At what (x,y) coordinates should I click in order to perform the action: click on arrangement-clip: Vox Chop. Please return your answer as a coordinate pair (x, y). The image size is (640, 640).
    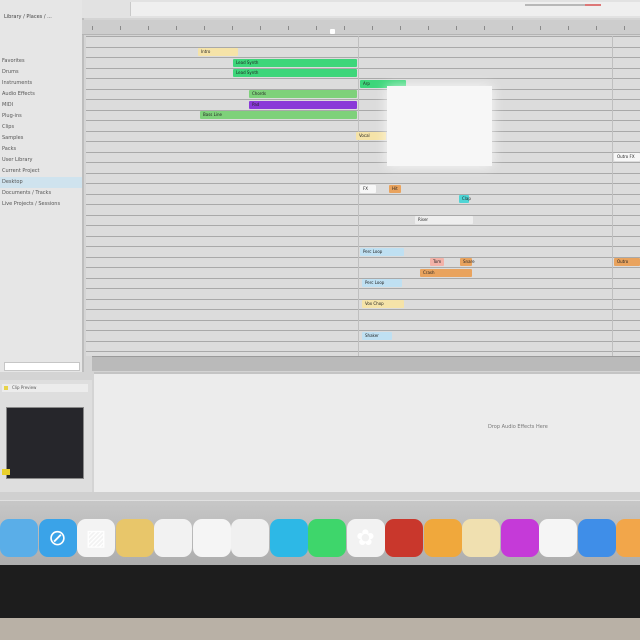
    Looking at the image, I should click on (383, 304).